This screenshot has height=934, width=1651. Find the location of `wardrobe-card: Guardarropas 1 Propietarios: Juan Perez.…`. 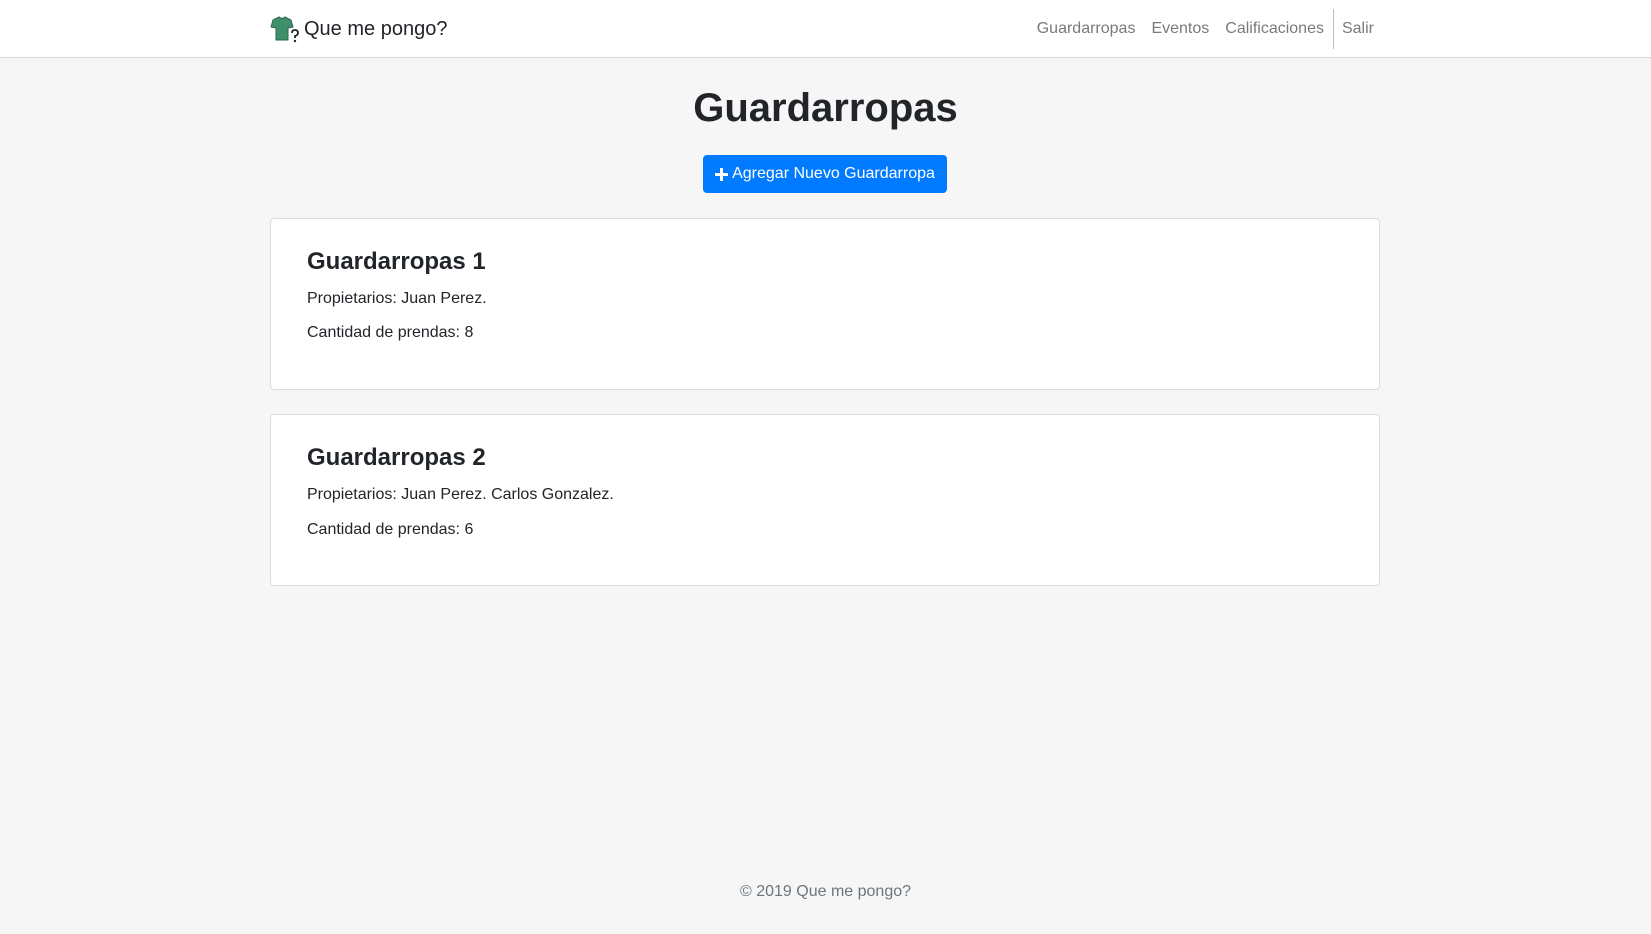

wardrobe-card: Guardarropas 1 Propietarios: Juan Perez.… is located at coordinates (825, 304).